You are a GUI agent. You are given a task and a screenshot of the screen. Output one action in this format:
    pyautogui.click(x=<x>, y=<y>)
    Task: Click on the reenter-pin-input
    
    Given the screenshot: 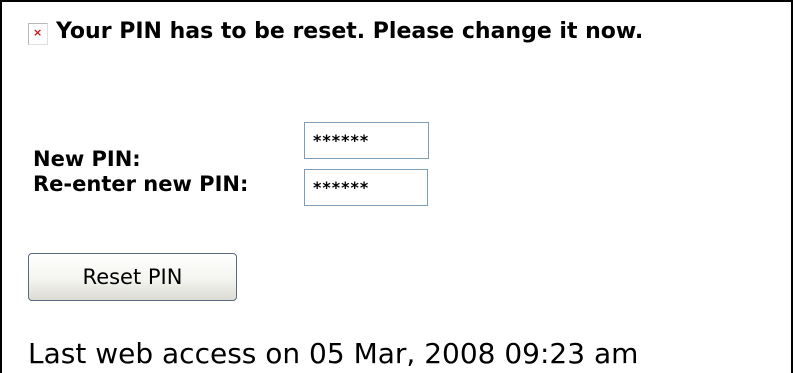 What is the action you would take?
    pyautogui.click(x=366, y=187)
    